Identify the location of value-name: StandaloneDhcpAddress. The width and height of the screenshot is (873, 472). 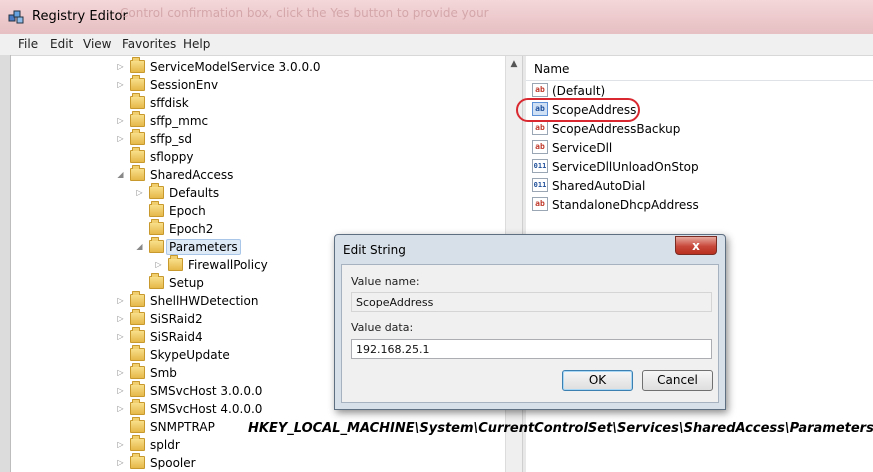
(625, 205).